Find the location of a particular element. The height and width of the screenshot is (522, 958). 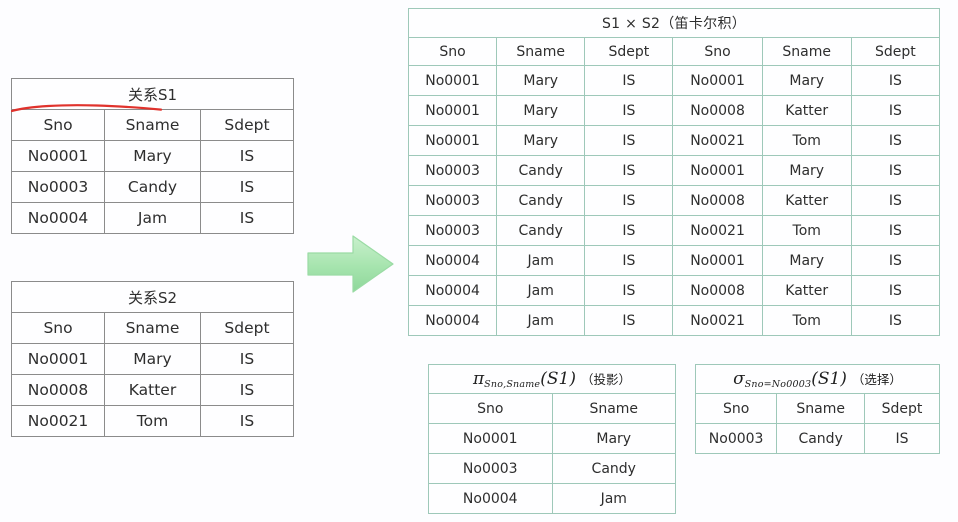

s2-cell-2-1: Tom is located at coordinates (152, 421).